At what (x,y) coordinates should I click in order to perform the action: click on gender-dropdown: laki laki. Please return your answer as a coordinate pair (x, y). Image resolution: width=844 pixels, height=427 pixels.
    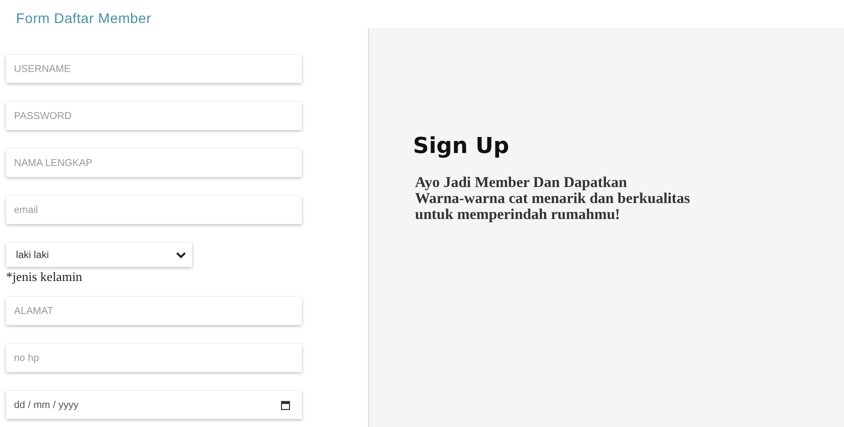
    Looking at the image, I should click on (99, 255).